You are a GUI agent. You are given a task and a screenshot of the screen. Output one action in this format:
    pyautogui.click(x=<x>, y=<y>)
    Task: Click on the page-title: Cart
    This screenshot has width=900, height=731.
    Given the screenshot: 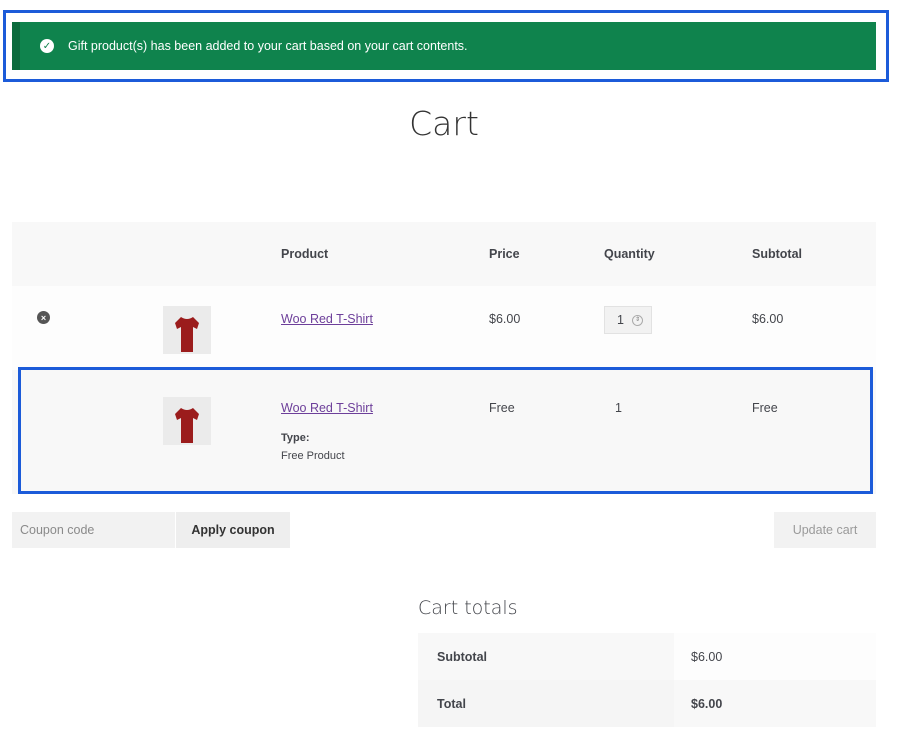 What is the action you would take?
    pyautogui.click(x=444, y=123)
    